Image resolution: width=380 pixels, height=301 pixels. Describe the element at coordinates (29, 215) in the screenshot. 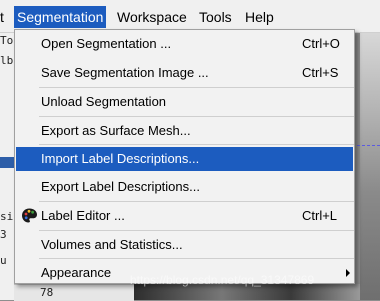

I see `palette-icon` at that location.